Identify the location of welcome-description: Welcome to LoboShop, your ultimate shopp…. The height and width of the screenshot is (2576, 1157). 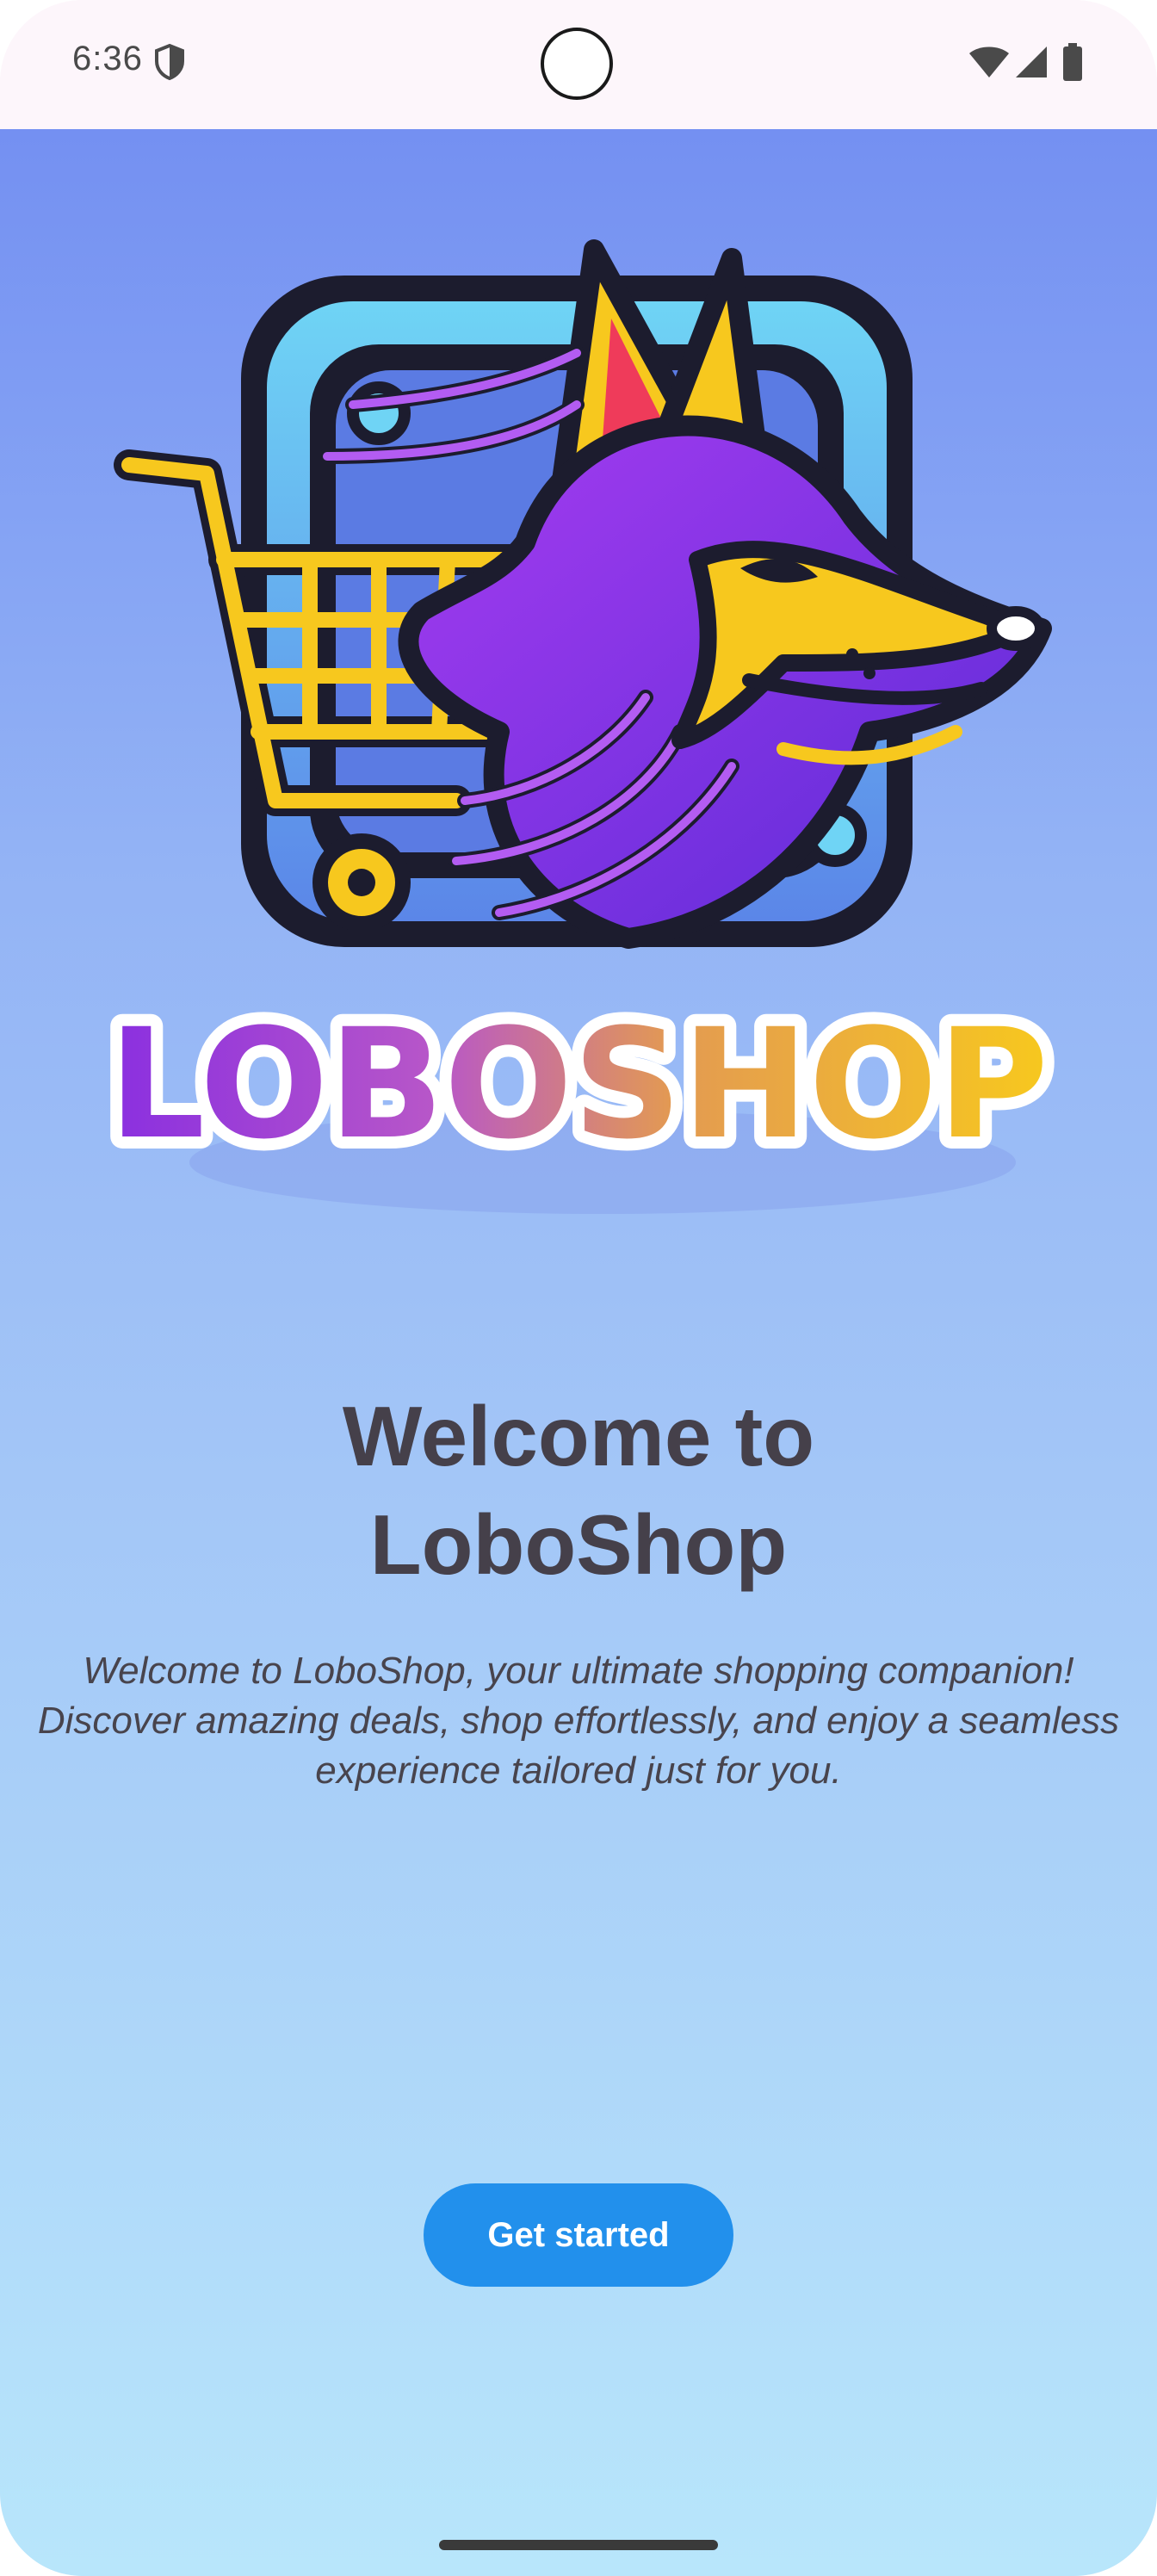
(579, 1721).